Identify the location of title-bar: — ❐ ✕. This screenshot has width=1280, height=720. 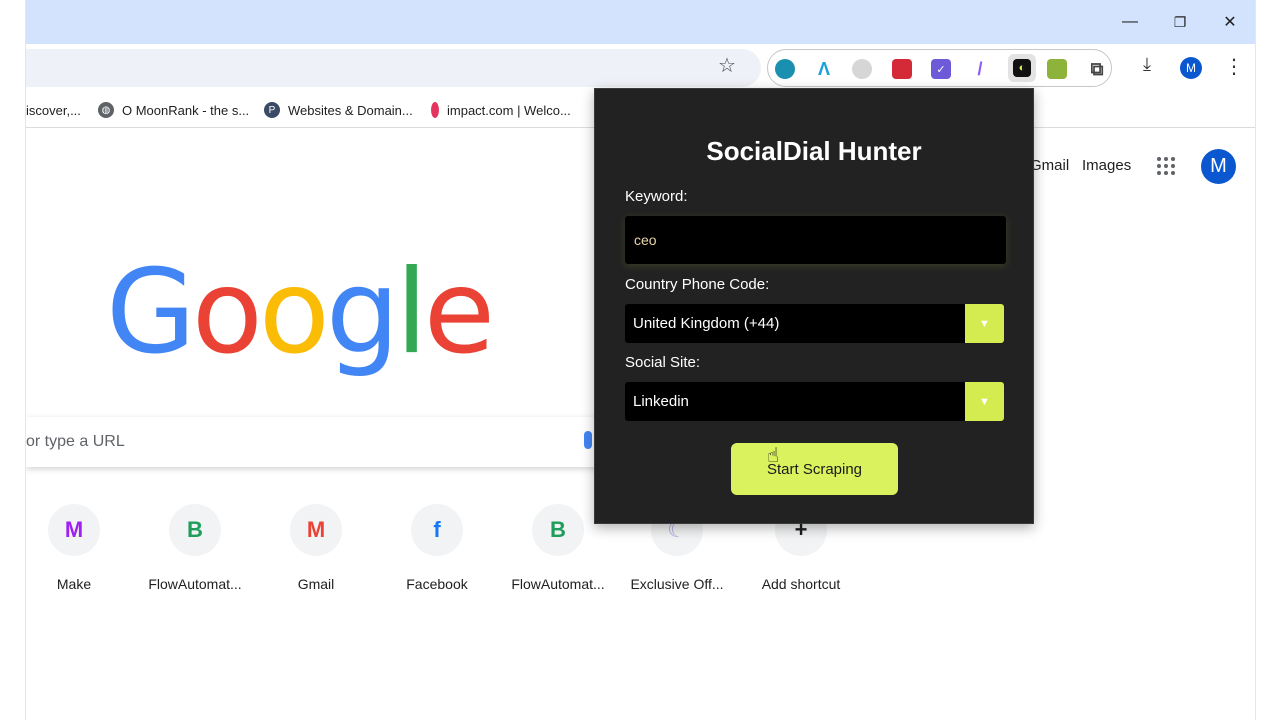
(640, 22).